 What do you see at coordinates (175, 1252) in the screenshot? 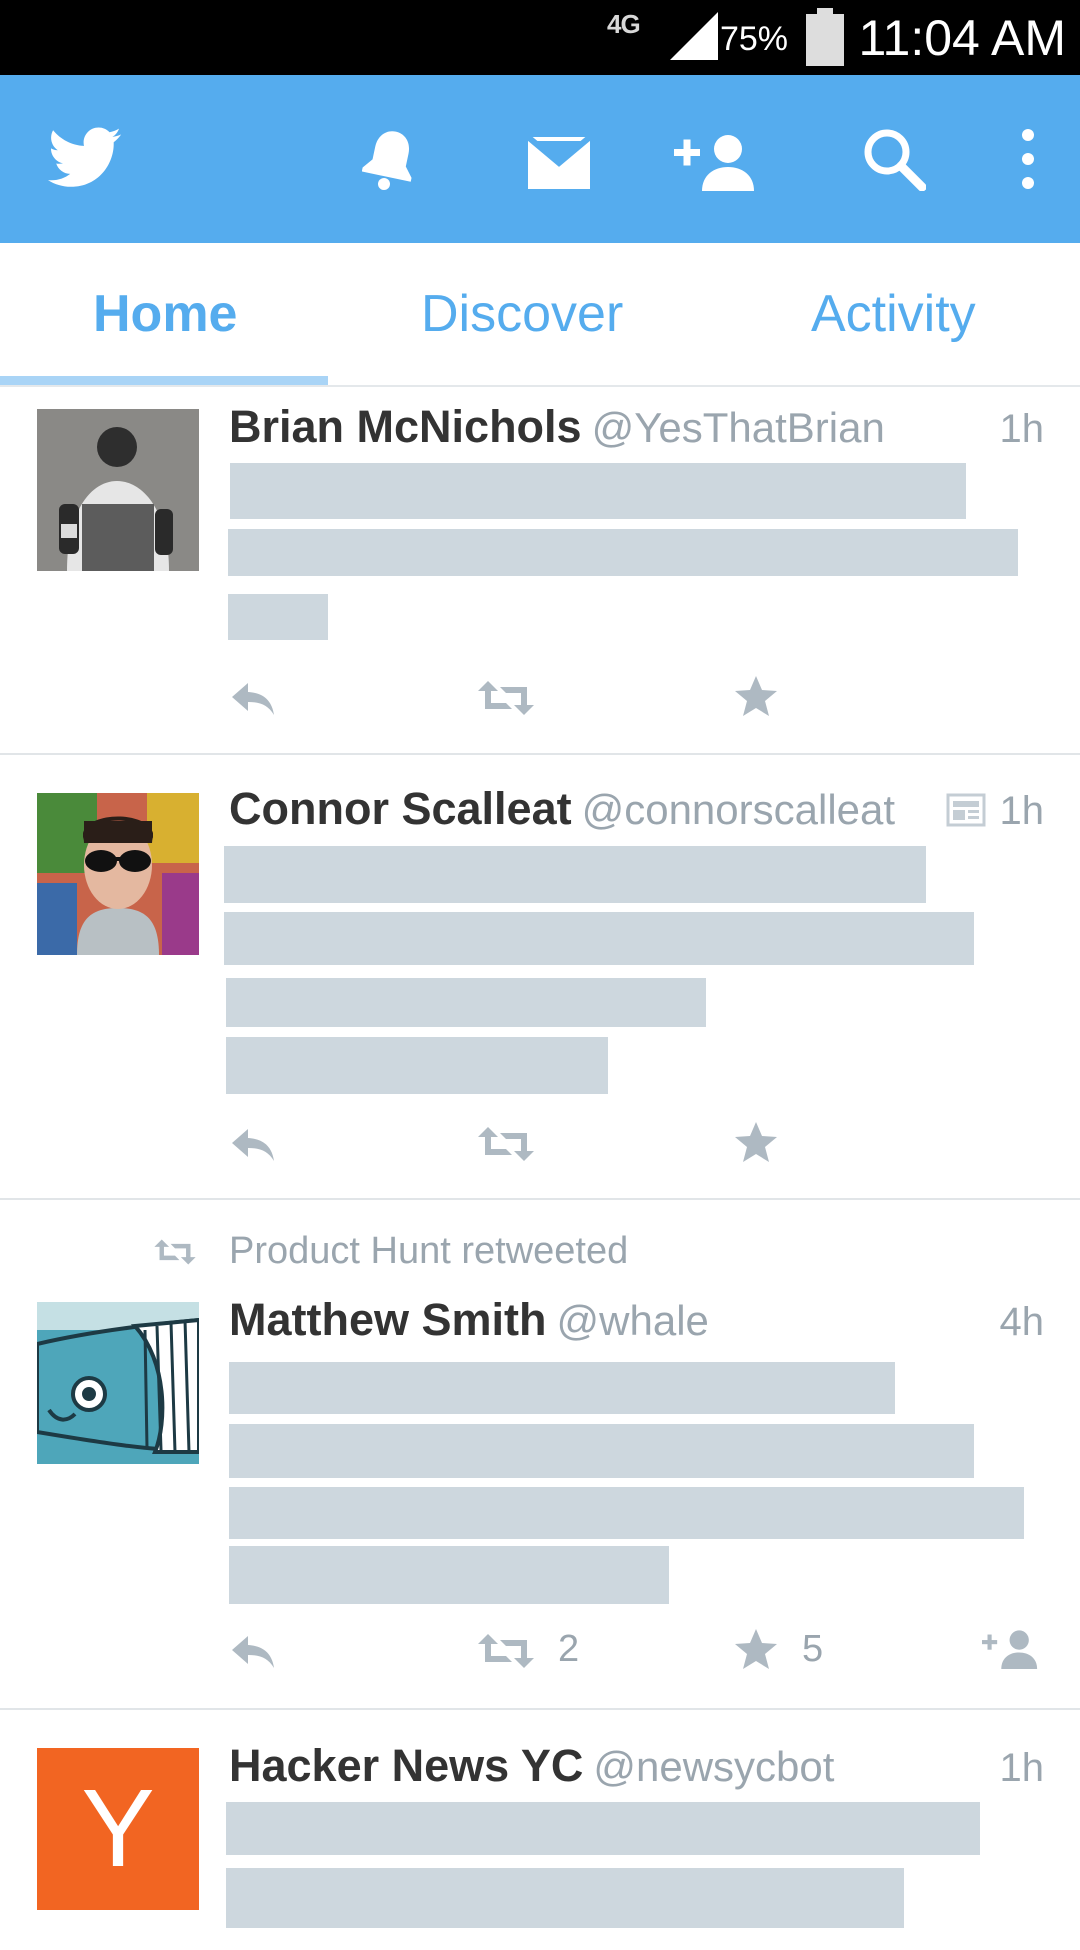
I see `retweeted-indicator-icon` at bounding box center [175, 1252].